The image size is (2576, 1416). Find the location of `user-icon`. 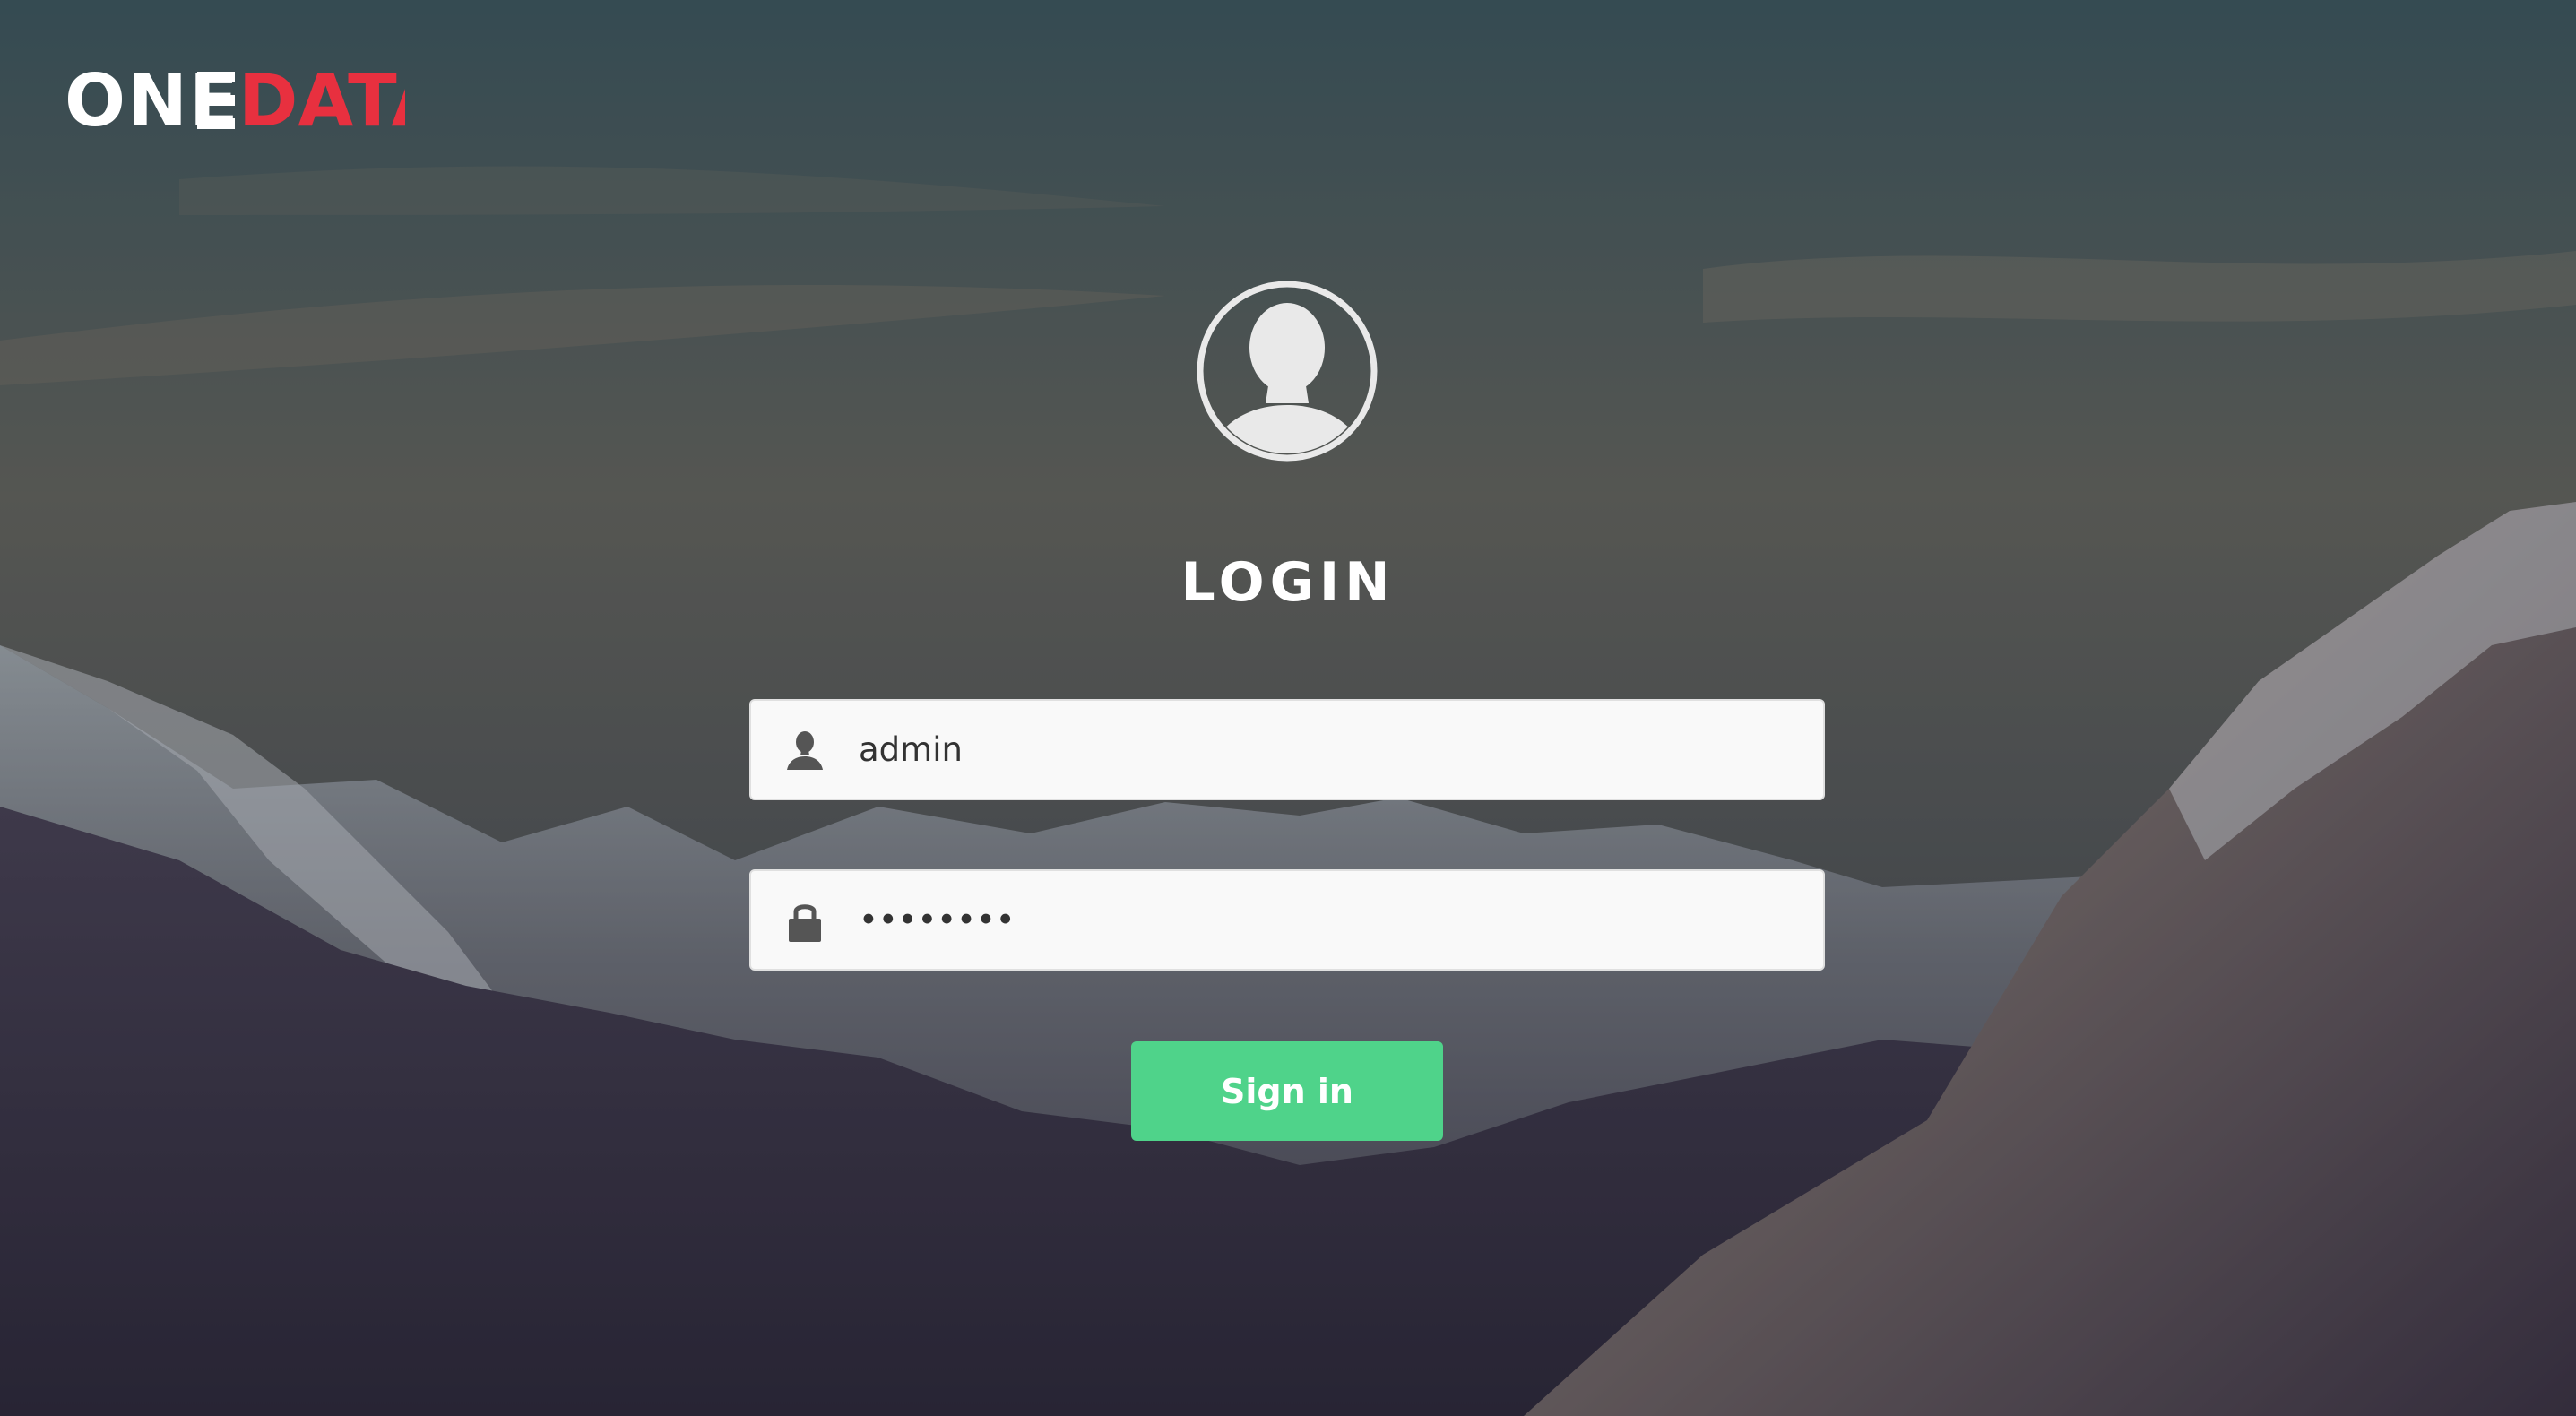

user-icon is located at coordinates (805, 749).